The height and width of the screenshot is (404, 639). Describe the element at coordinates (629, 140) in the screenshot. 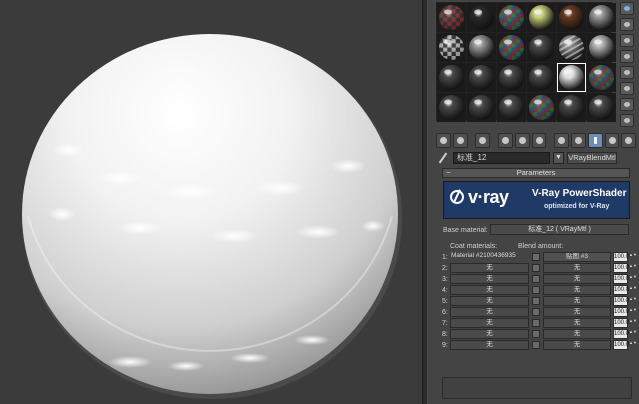

I see `go-forward-sibling-button` at that location.